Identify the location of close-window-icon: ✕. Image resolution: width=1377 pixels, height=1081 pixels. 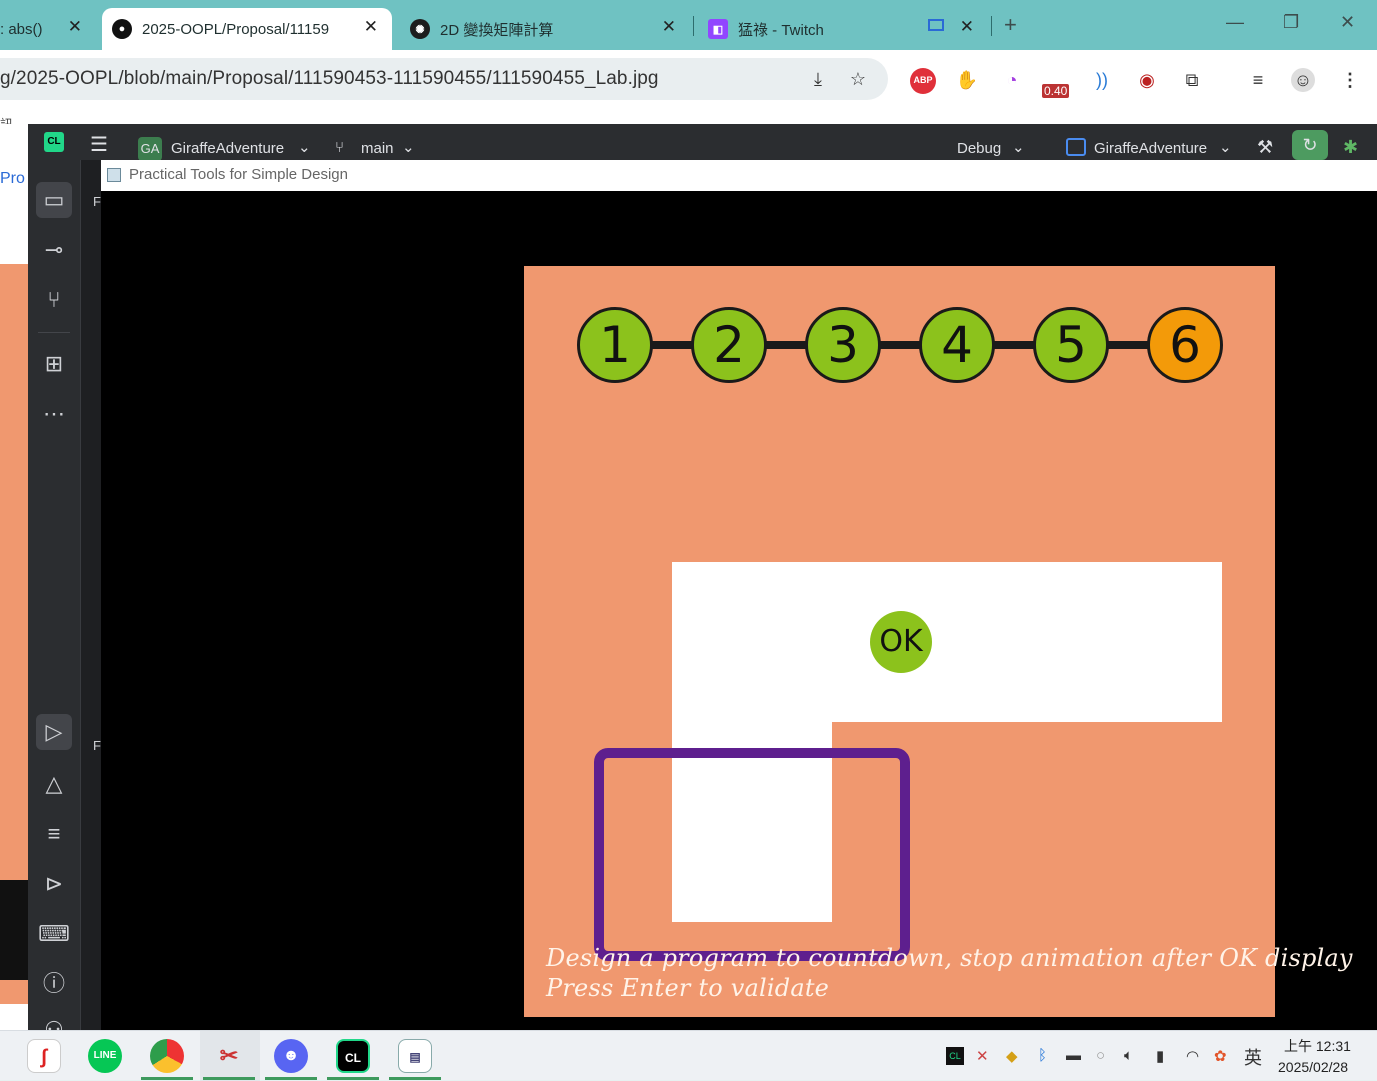
(1347, 22).